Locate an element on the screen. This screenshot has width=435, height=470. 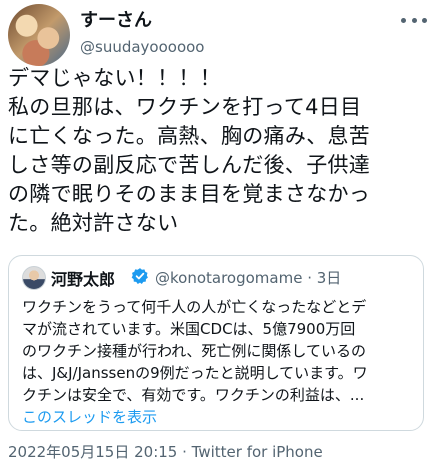
quoted-line: のワクチン接種が行われ、死亡例に関係しているの is located at coordinates (194, 351).